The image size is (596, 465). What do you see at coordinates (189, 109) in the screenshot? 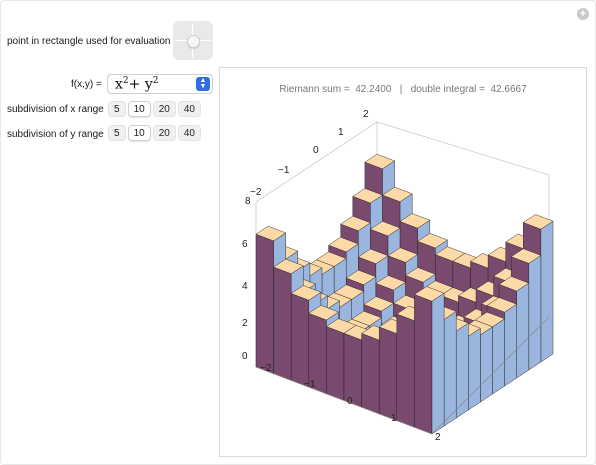
I see `x-option: 40` at bounding box center [189, 109].